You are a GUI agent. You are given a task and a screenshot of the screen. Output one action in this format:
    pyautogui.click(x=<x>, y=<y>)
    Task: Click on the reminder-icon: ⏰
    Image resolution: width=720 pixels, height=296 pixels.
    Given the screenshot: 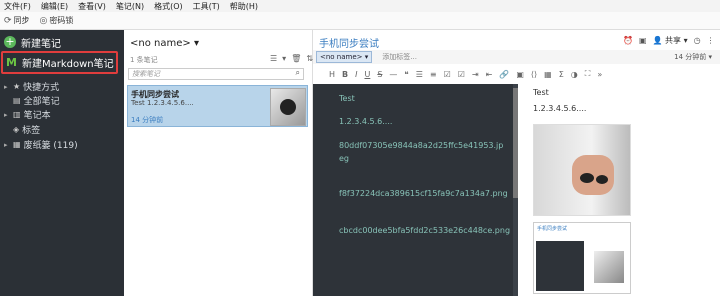 What is the action you would take?
    pyautogui.click(x=628, y=40)
    